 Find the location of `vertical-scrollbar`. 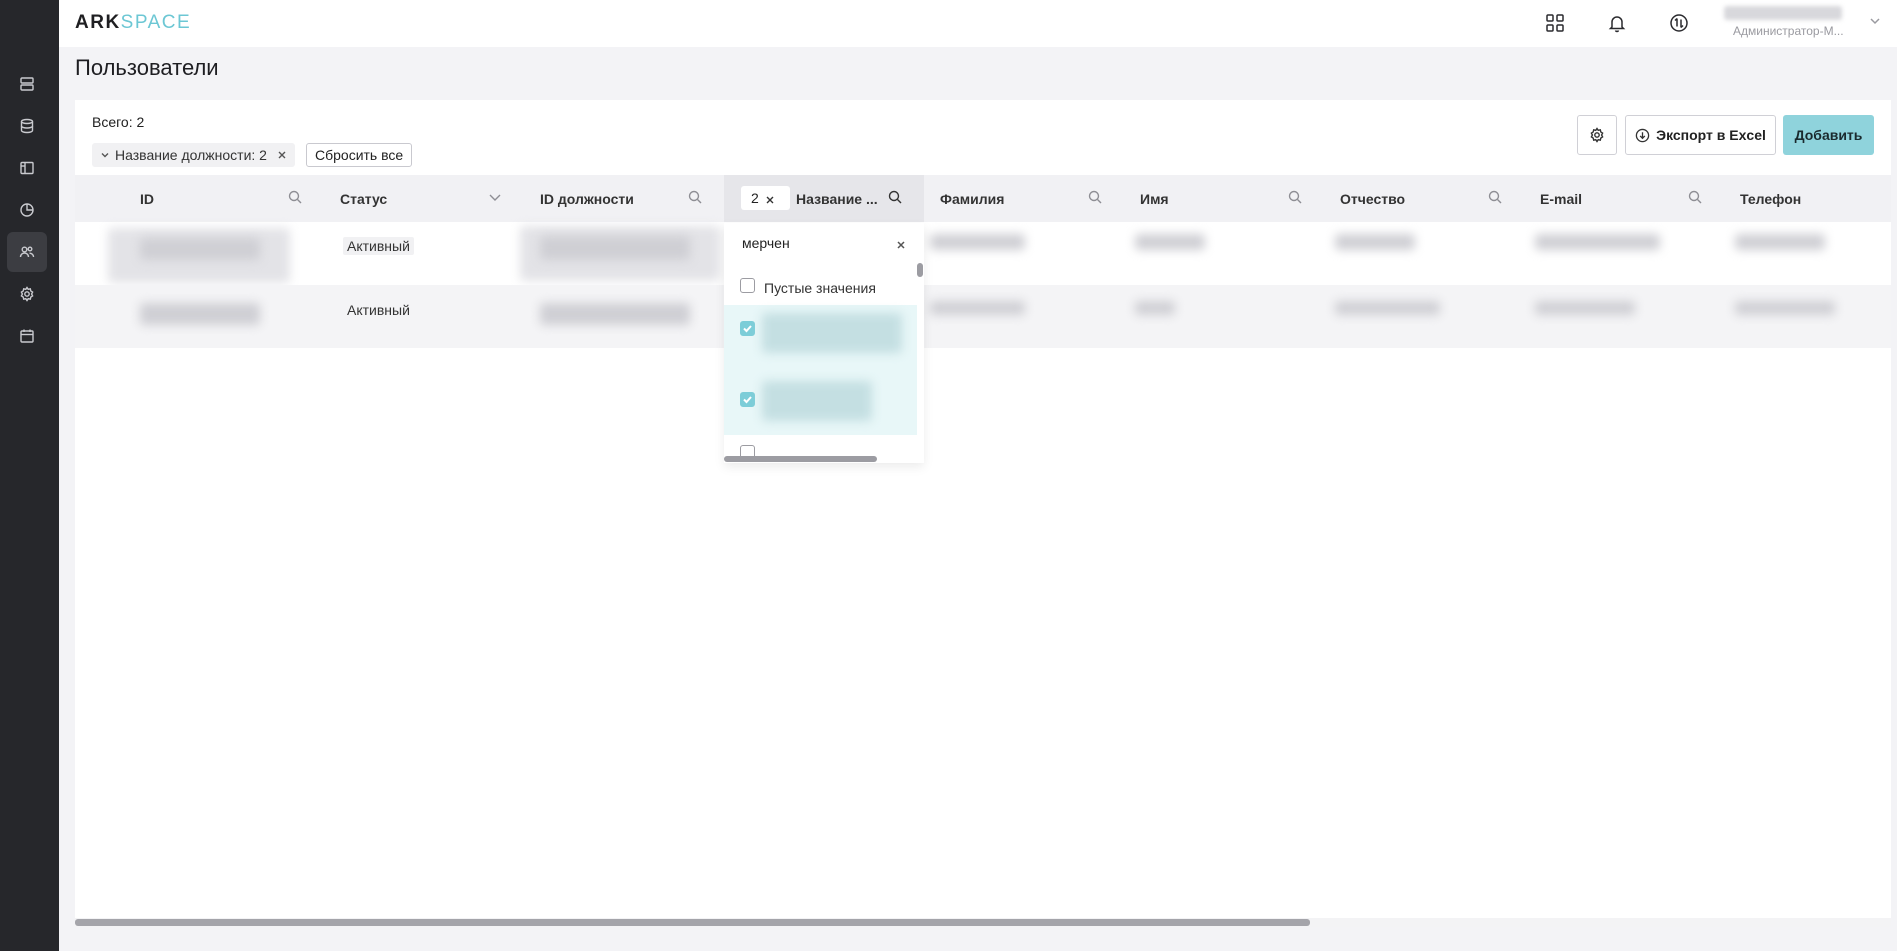

vertical-scrollbar is located at coordinates (920, 270).